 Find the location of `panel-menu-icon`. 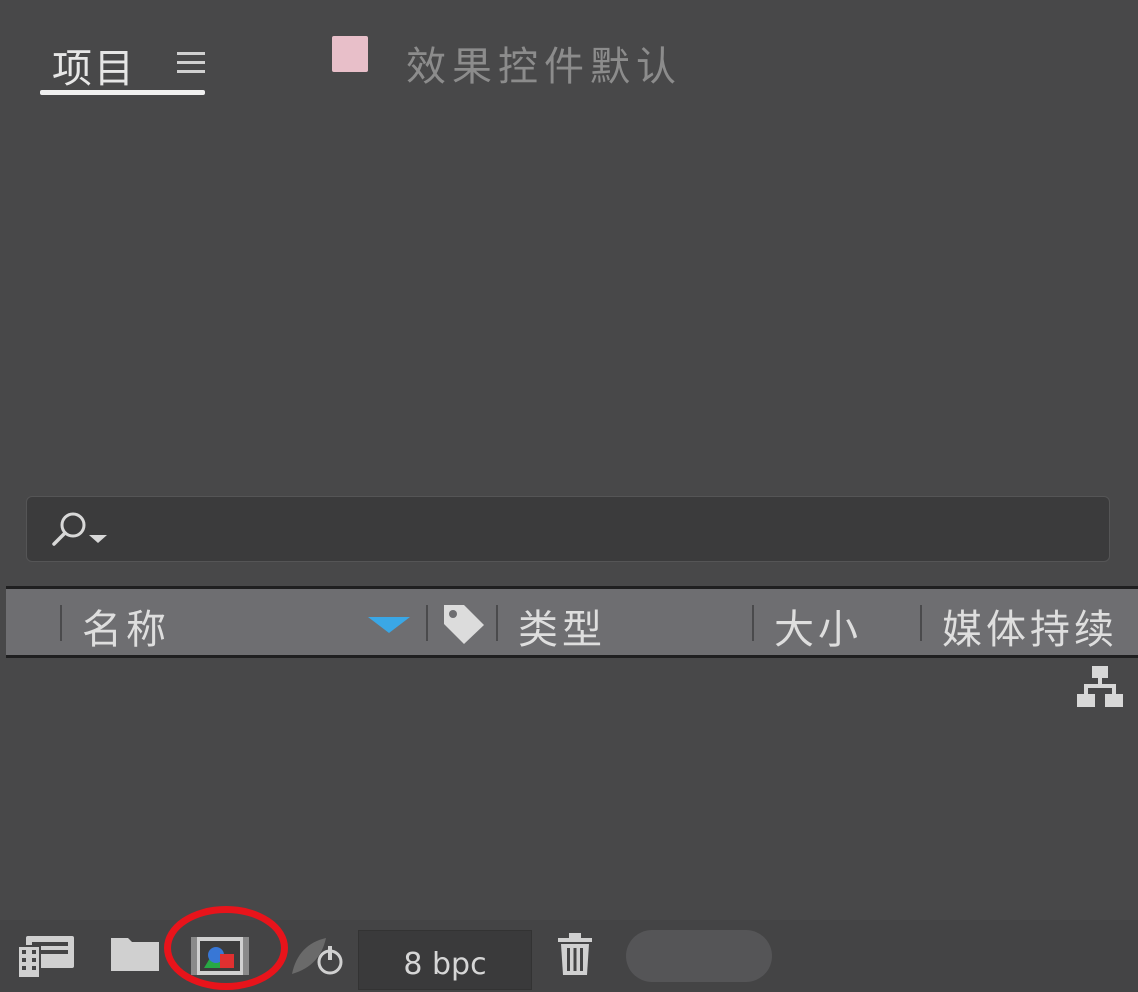

panel-menu-icon is located at coordinates (191, 65).